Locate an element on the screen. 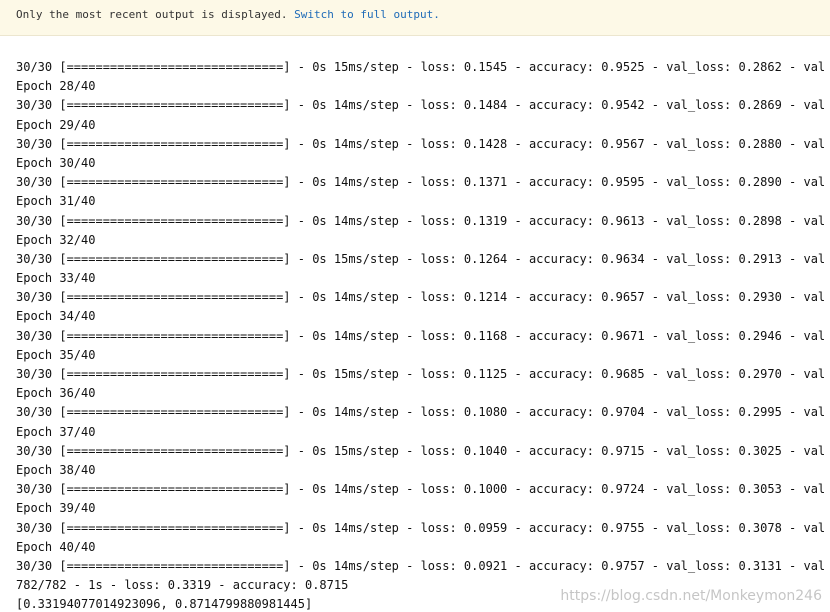  output-line: Epoch 32/40 is located at coordinates (56, 239).